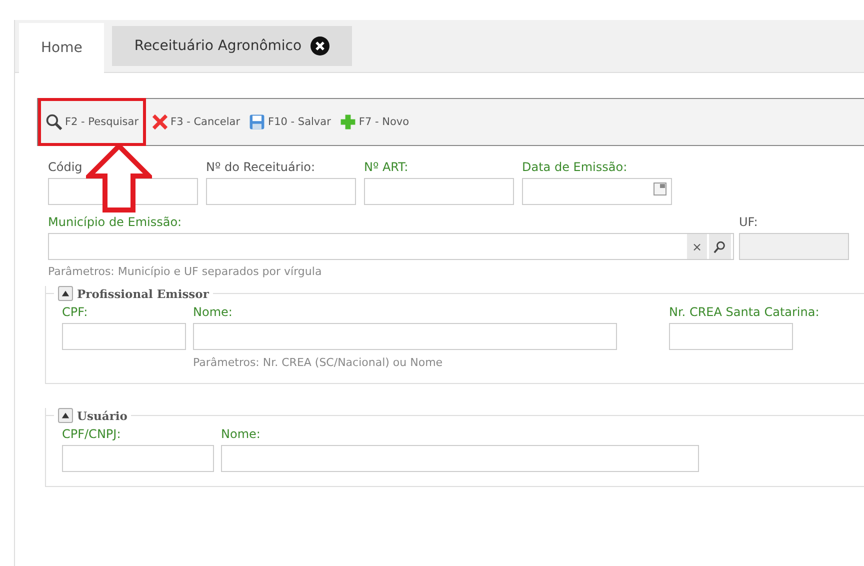  Describe the element at coordinates (391, 246) in the screenshot. I see `input-field: ×` at that location.